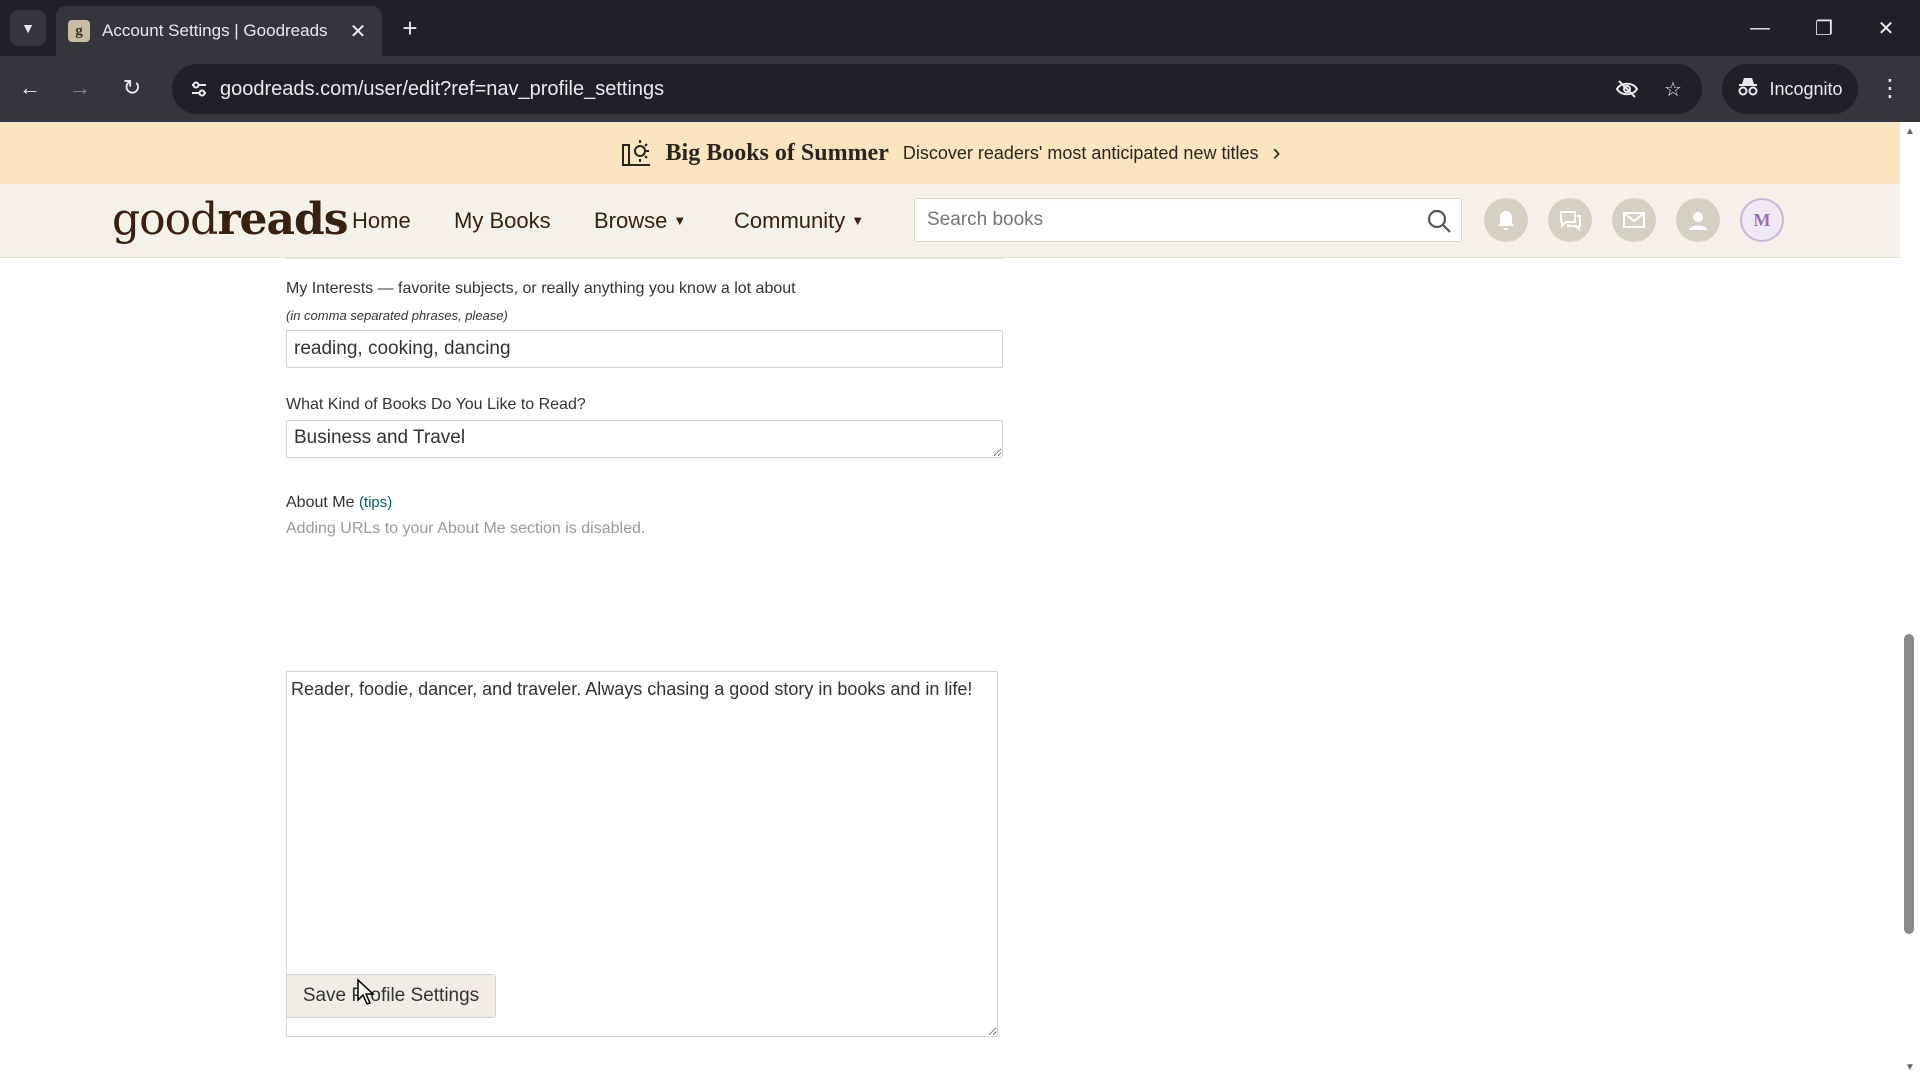 This screenshot has width=1920, height=1080. Describe the element at coordinates (1439, 221) in the screenshot. I see `search-icon` at that location.